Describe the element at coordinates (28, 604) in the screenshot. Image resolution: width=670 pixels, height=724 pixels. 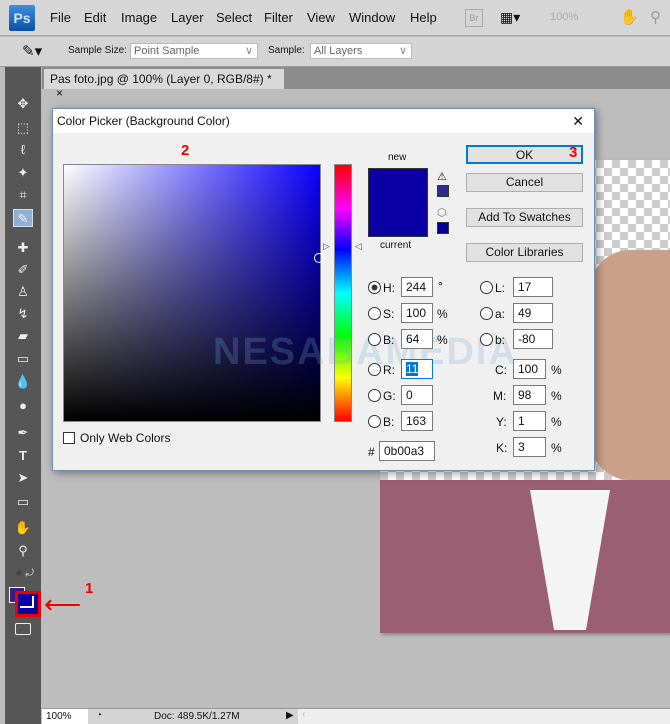
I see `background-color-swatch` at that location.